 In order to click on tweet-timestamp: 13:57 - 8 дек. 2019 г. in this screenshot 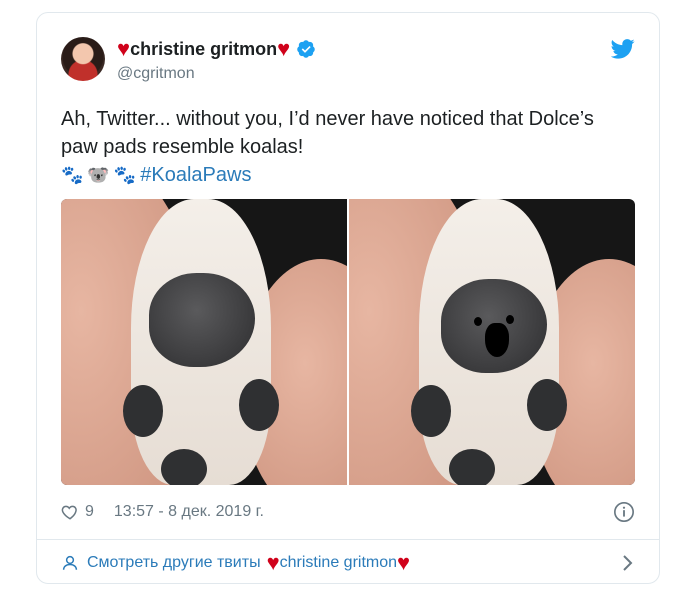, I will do `click(189, 512)`.